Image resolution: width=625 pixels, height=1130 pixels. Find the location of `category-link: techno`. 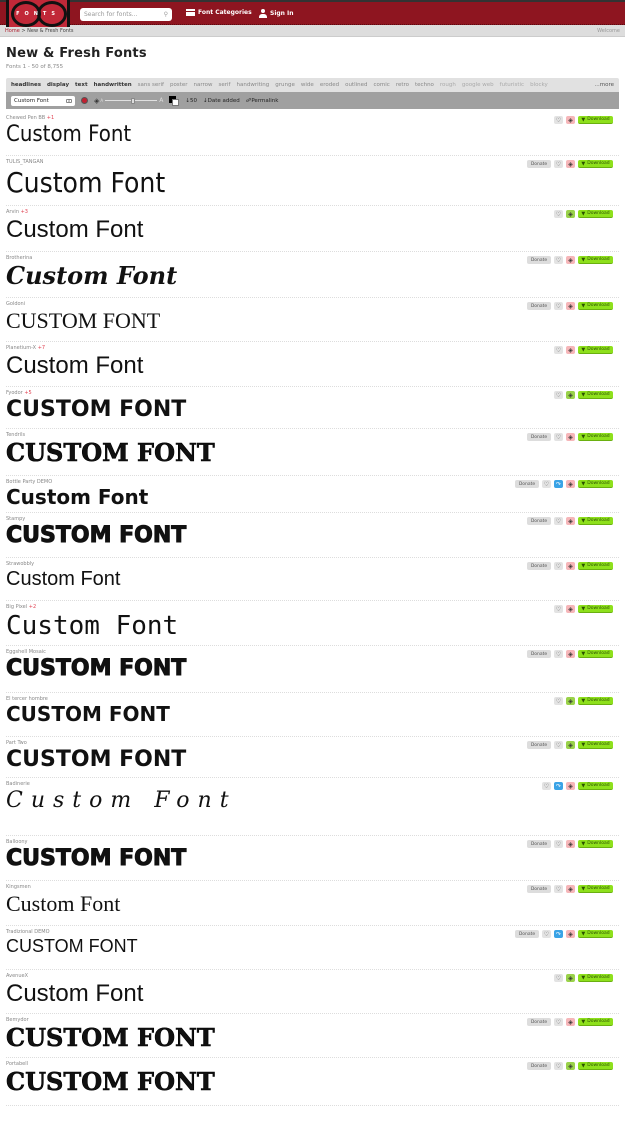

category-link: techno is located at coordinates (424, 85).